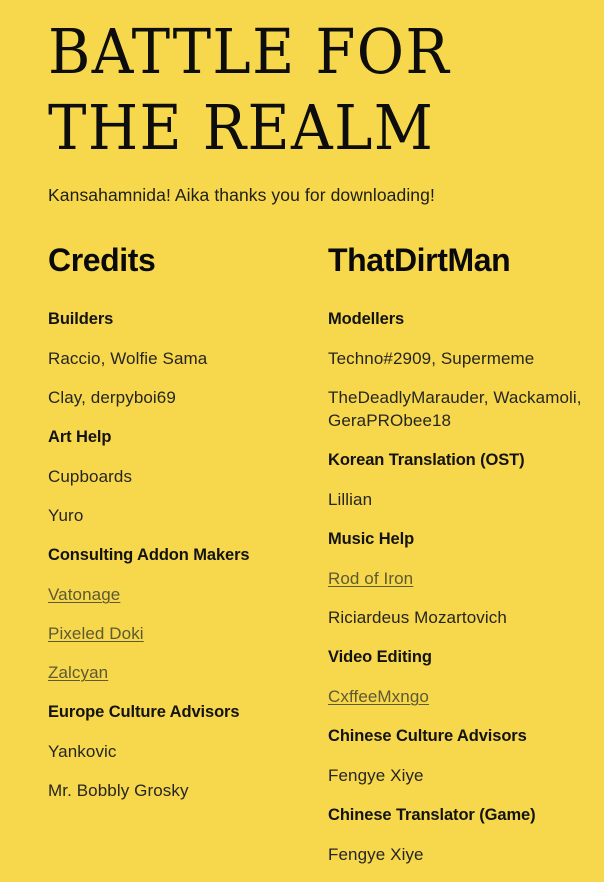 Image resolution: width=604 pixels, height=882 pixels. What do you see at coordinates (118, 790) in the screenshot?
I see `credit-name: Mr. Bobbly Grosky` at bounding box center [118, 790].